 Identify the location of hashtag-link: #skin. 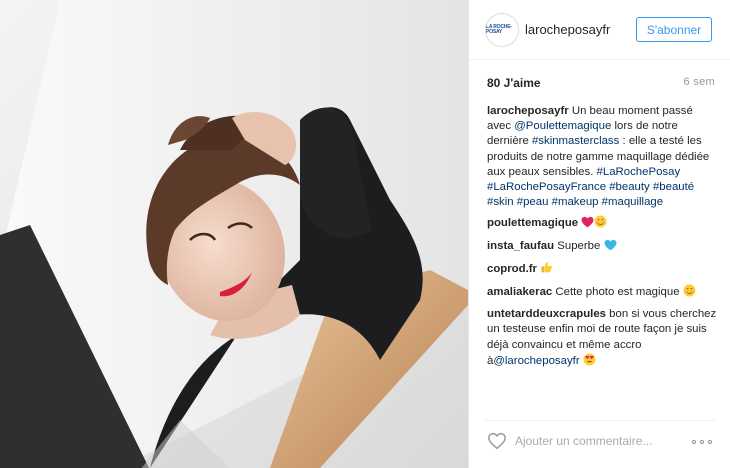
(500, 202).